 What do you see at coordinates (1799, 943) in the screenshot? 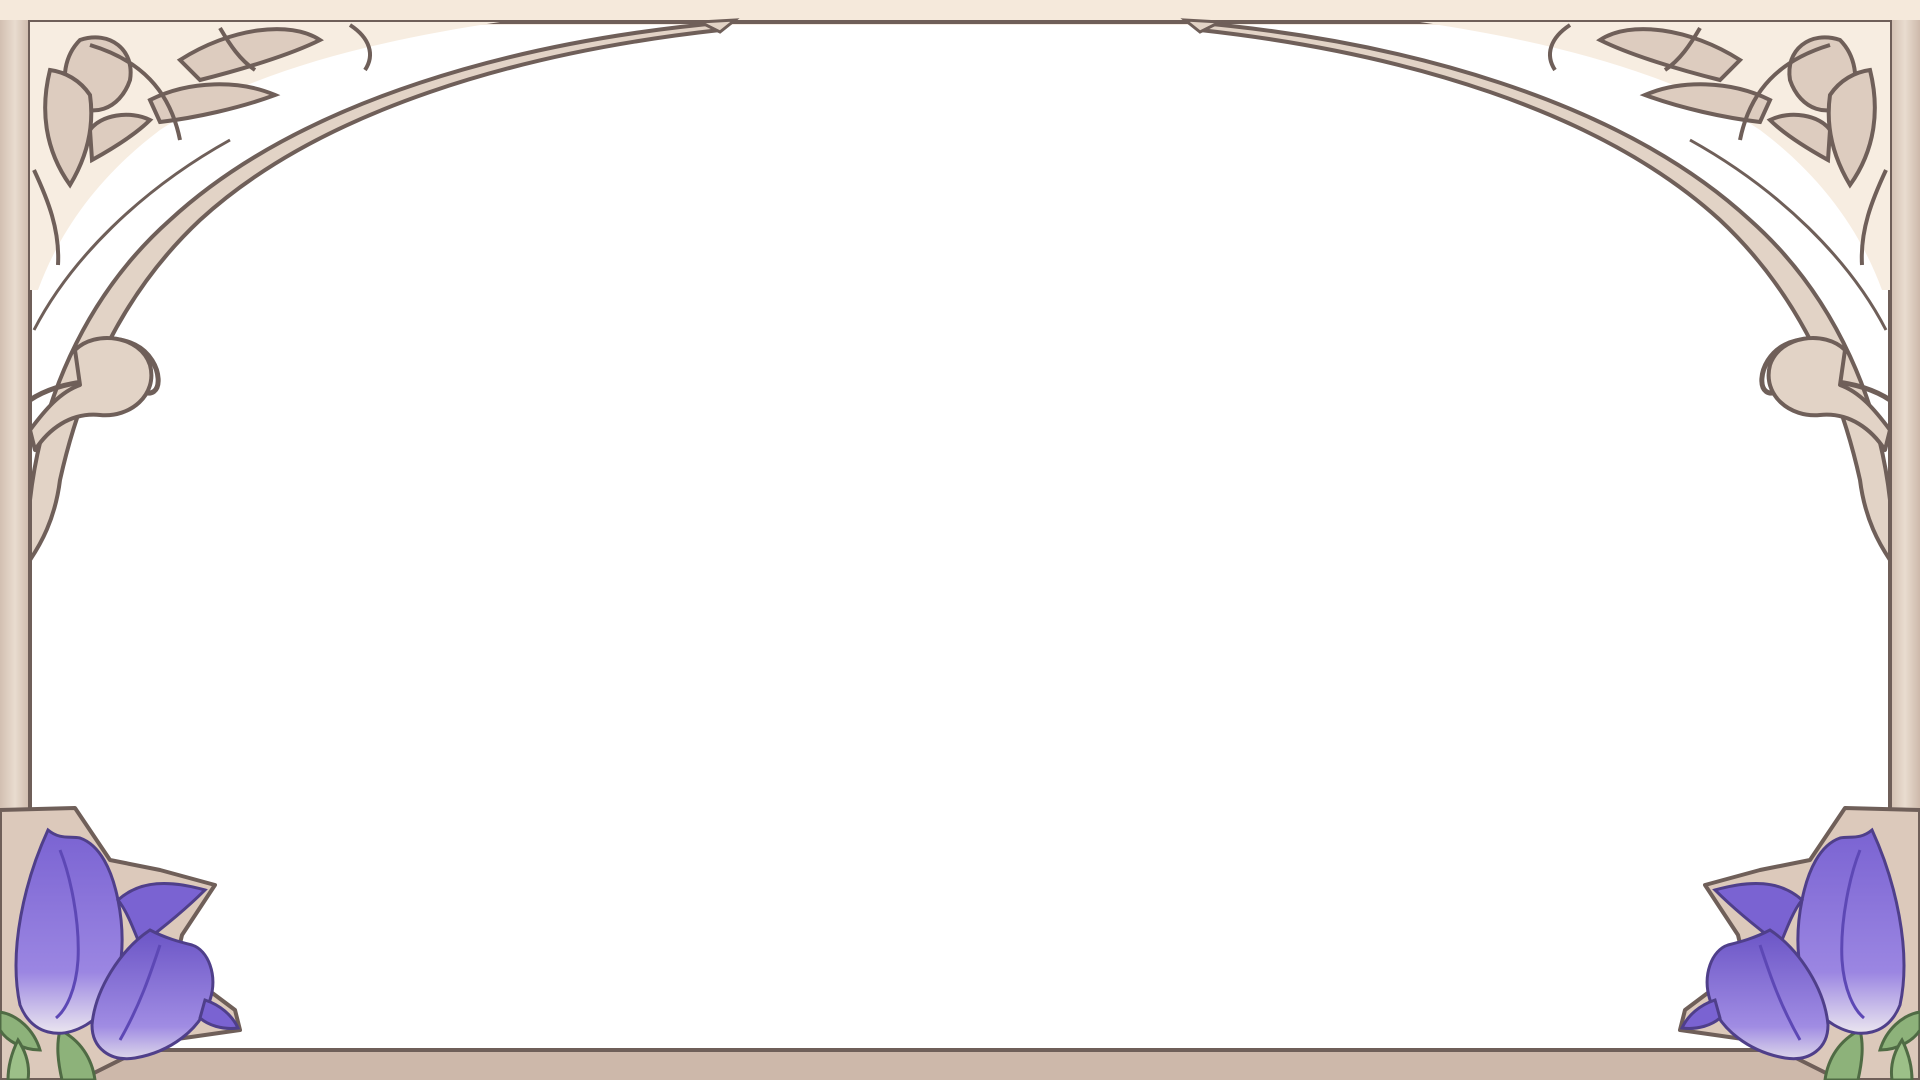
I see `bottom-right-flowers-icon` at bounding box center [1799, 943].